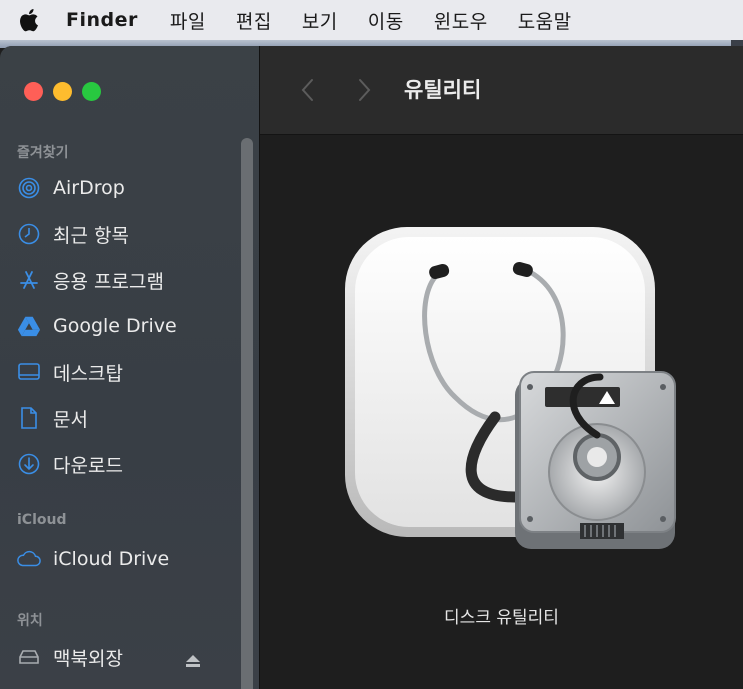 This screenshot has width=743, height=689. I want to click on sidebar-scrollbar, so click(247, 413).